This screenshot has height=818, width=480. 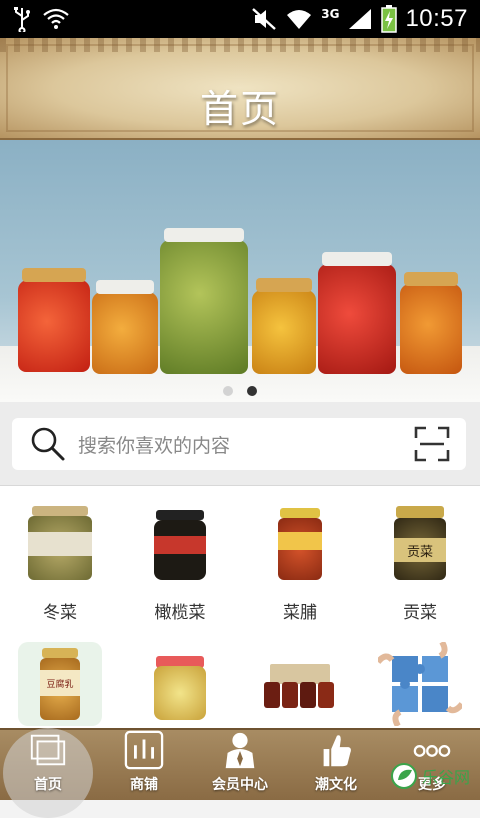 What do you see at coordinates (300, 610) in the screenshot?
I see `category-label: 菜脯` at bounding box center [300, 610].